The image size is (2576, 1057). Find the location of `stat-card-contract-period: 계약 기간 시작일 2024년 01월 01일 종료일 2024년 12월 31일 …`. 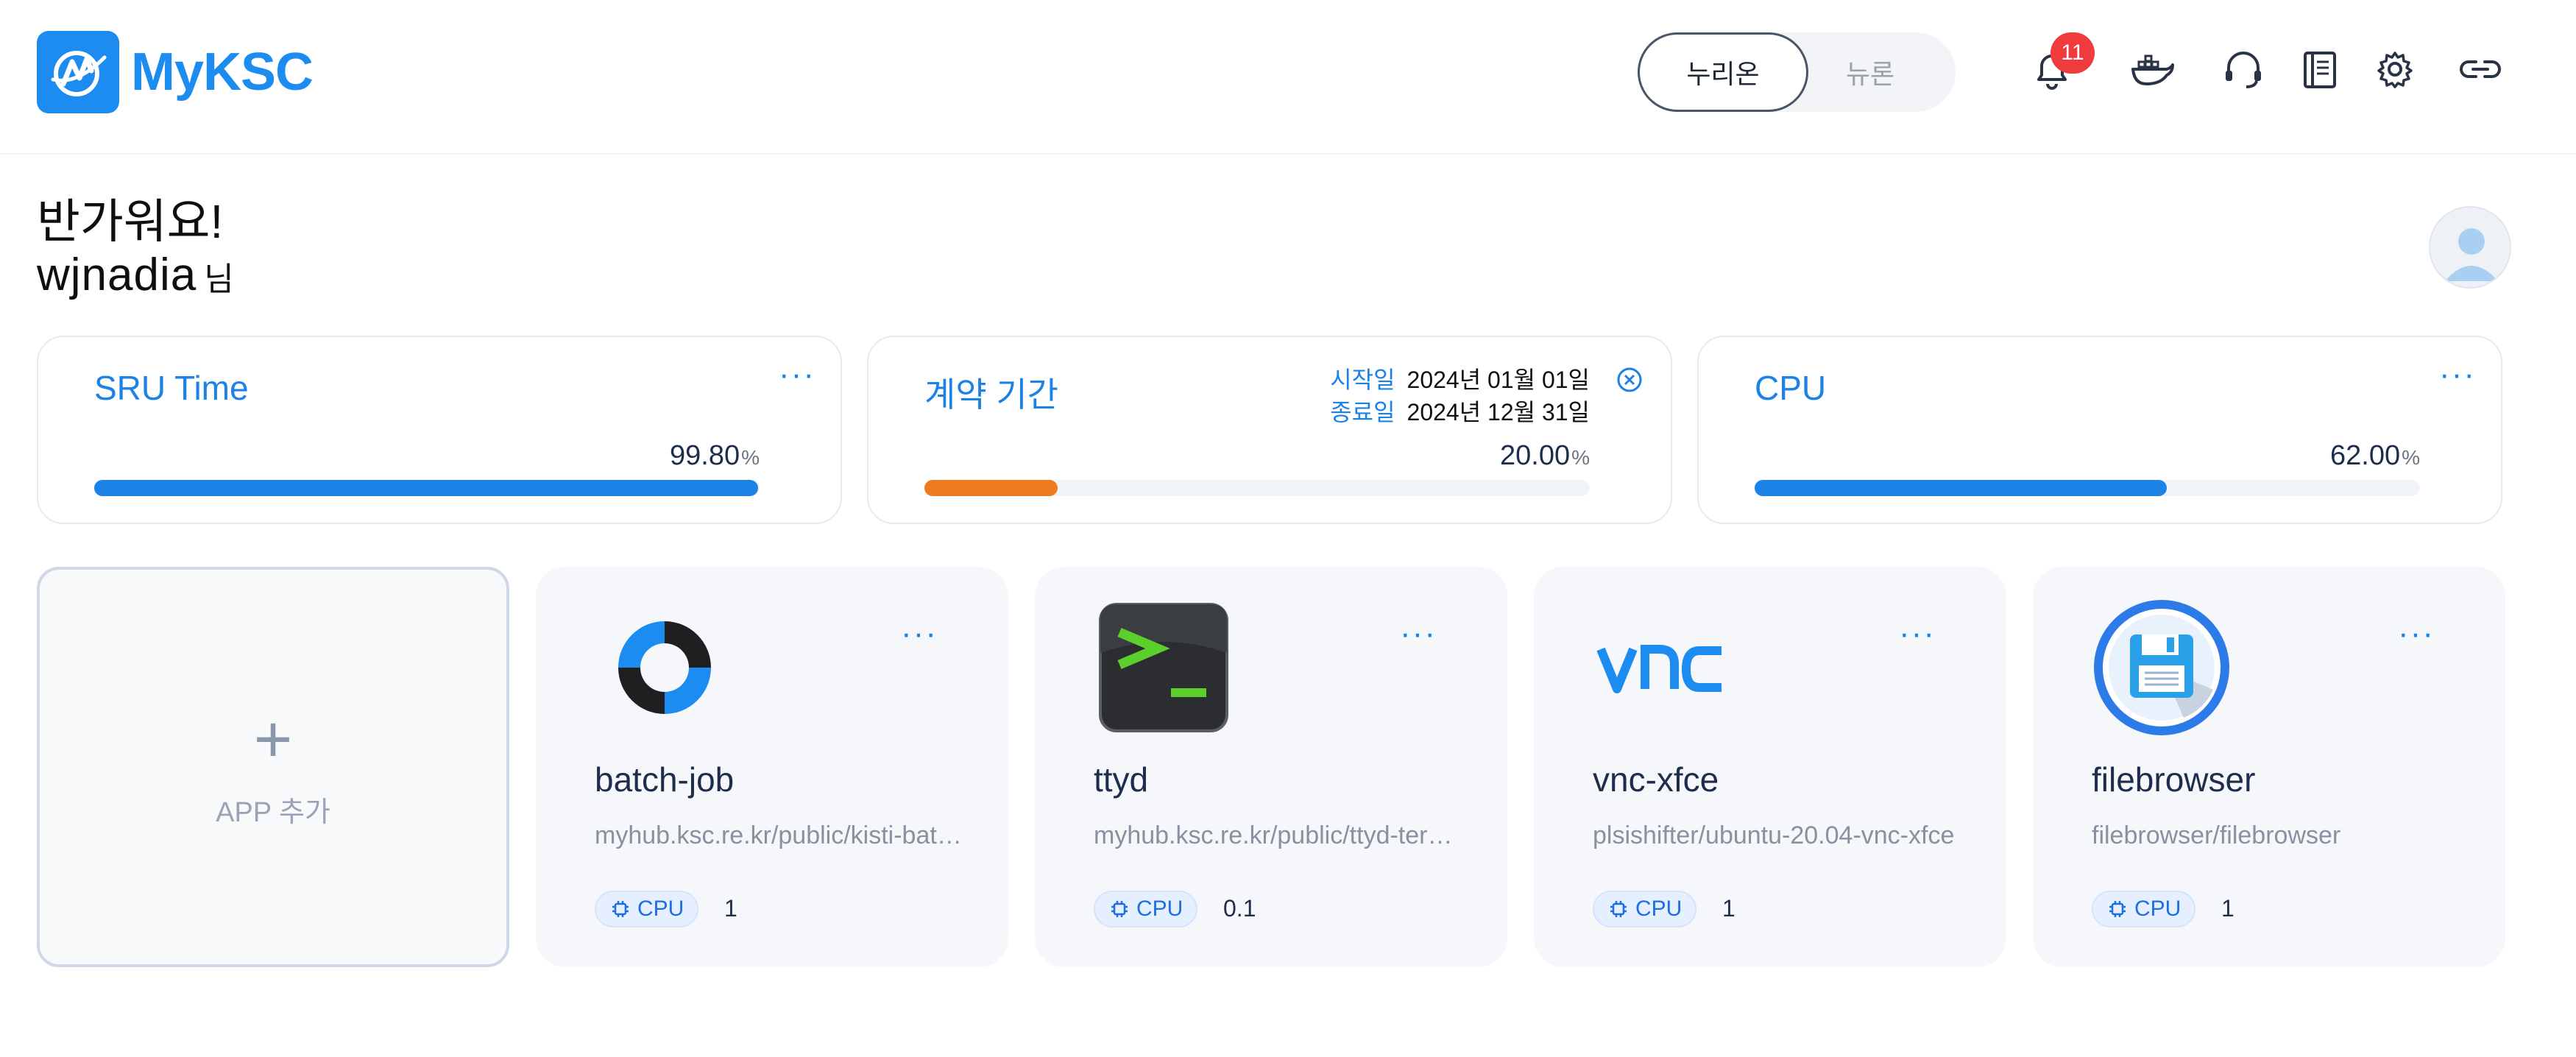

stat-card-contract-period: 계약 기간 시작일 2024년 01월 01일 종료일 2024년 12월 31일 … is located at coordinates (1269, 430).